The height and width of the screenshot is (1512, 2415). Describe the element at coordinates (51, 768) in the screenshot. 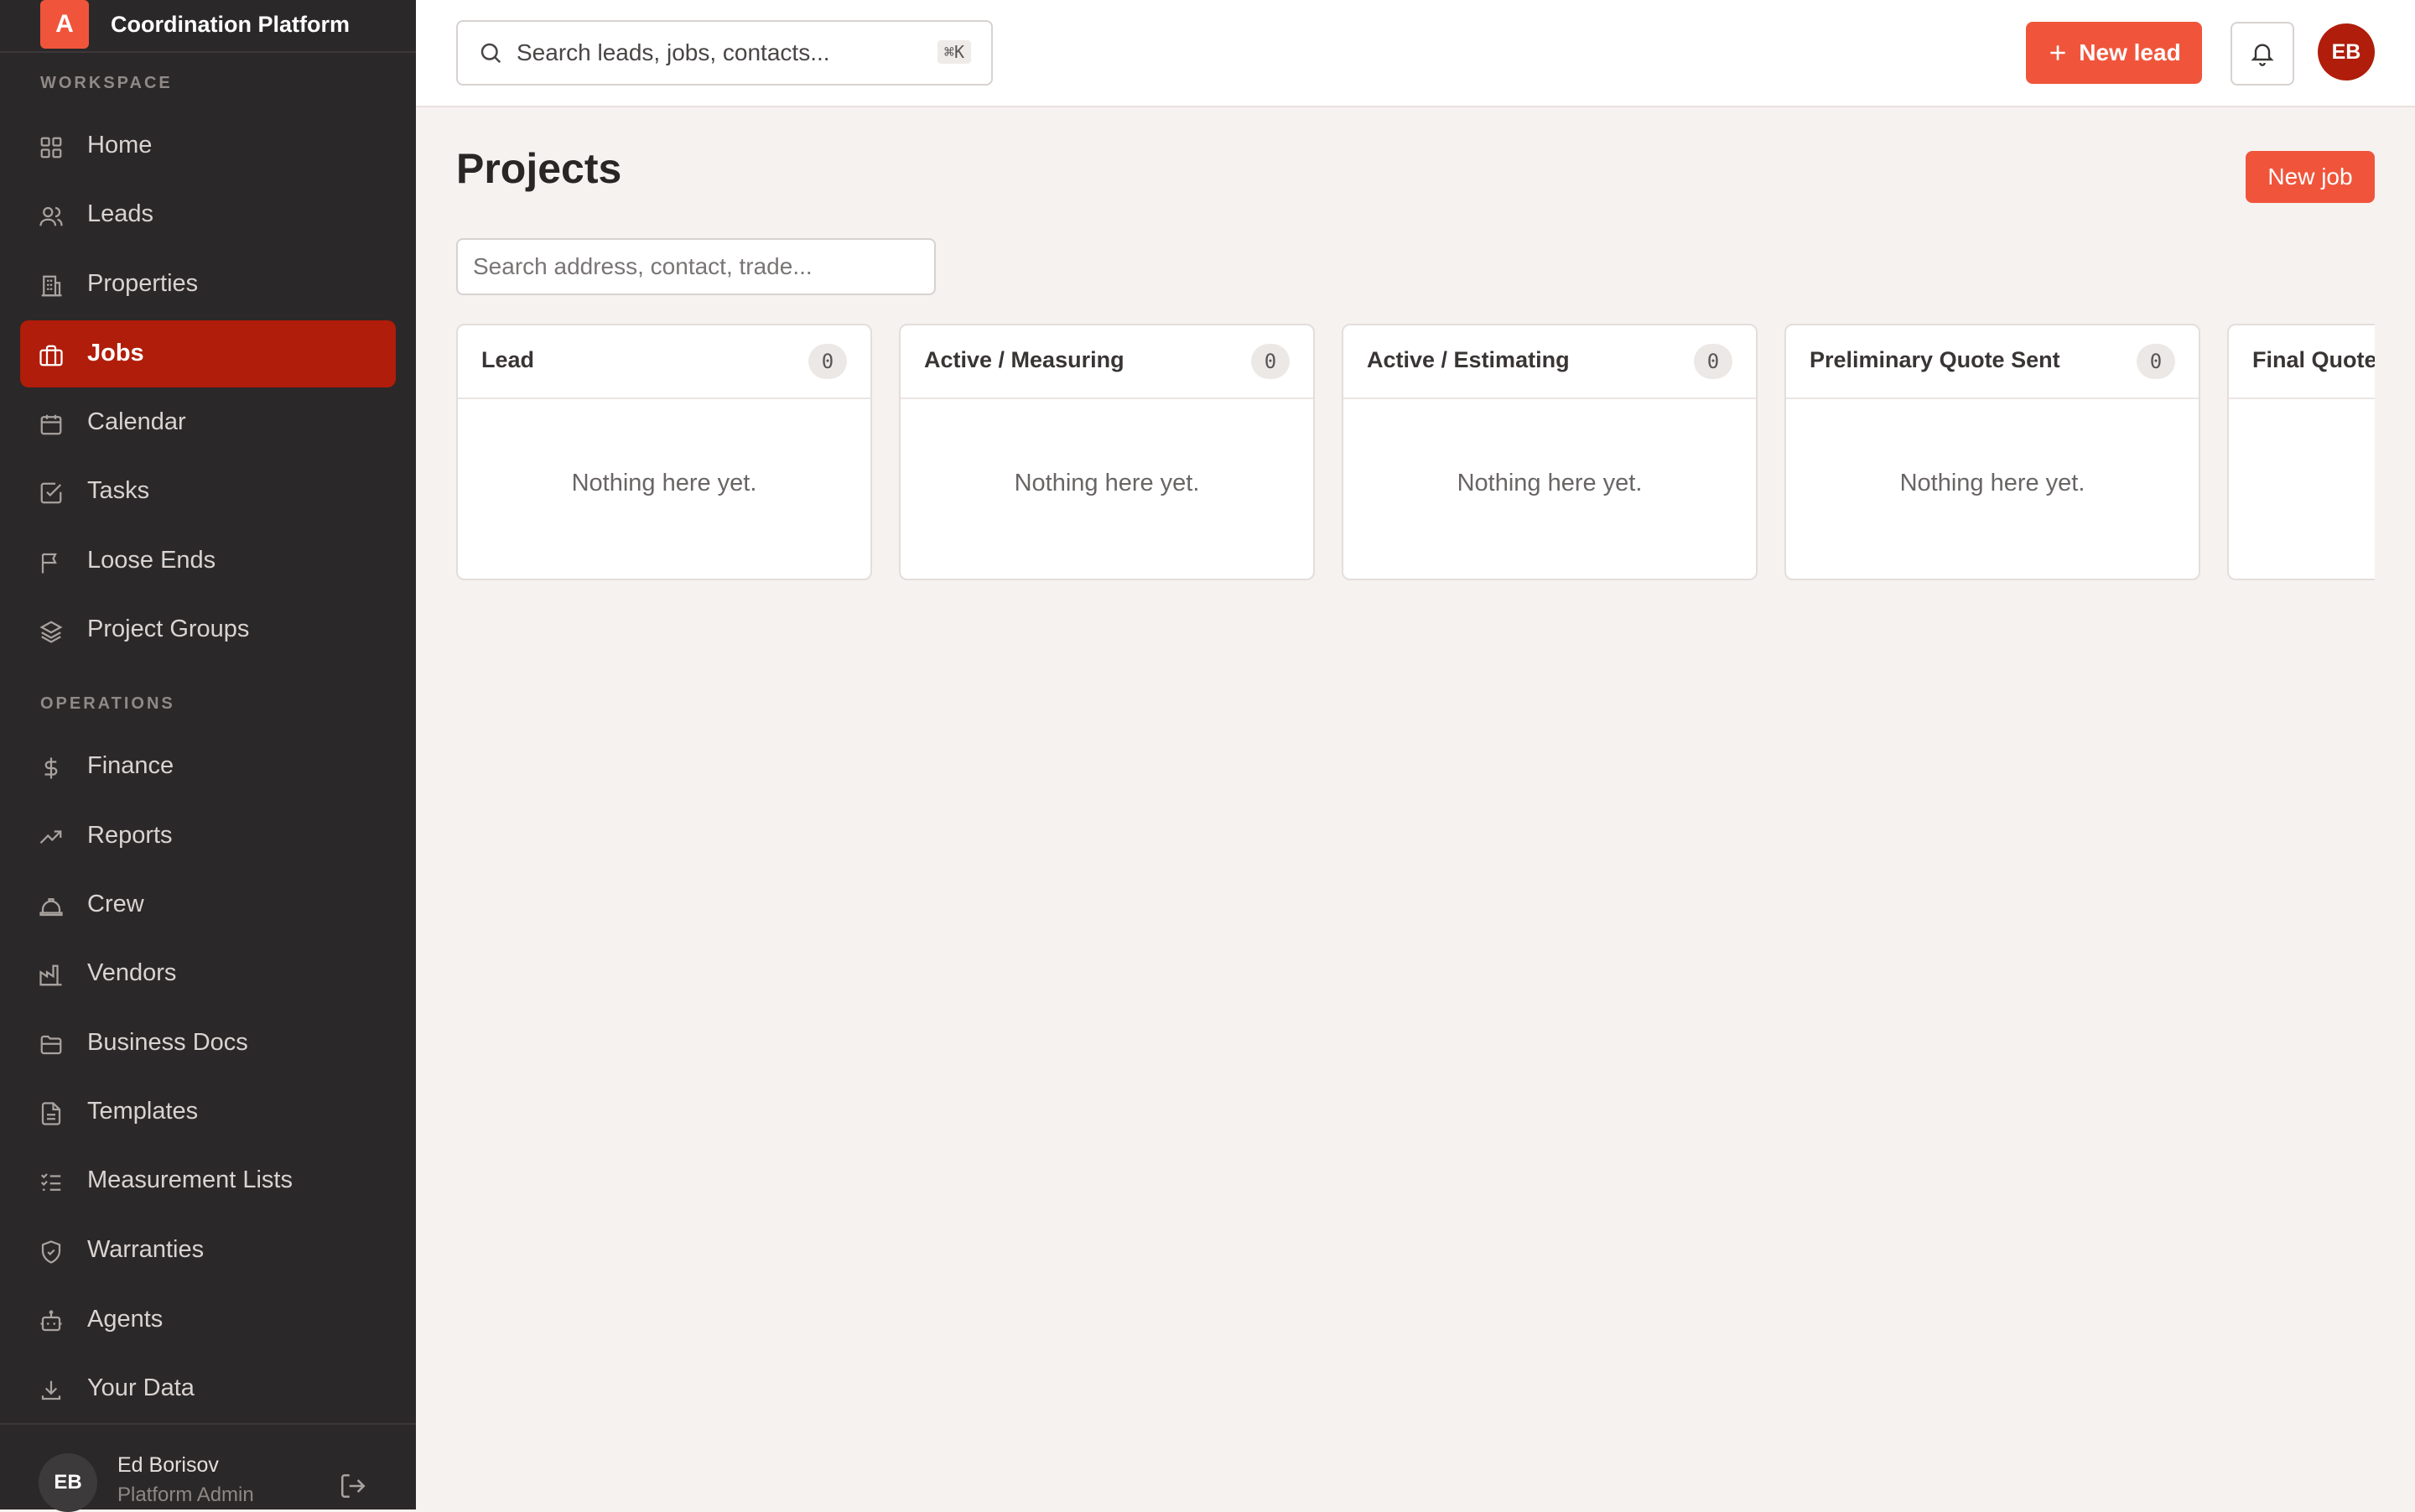

I see `dollar-icon` at that location.